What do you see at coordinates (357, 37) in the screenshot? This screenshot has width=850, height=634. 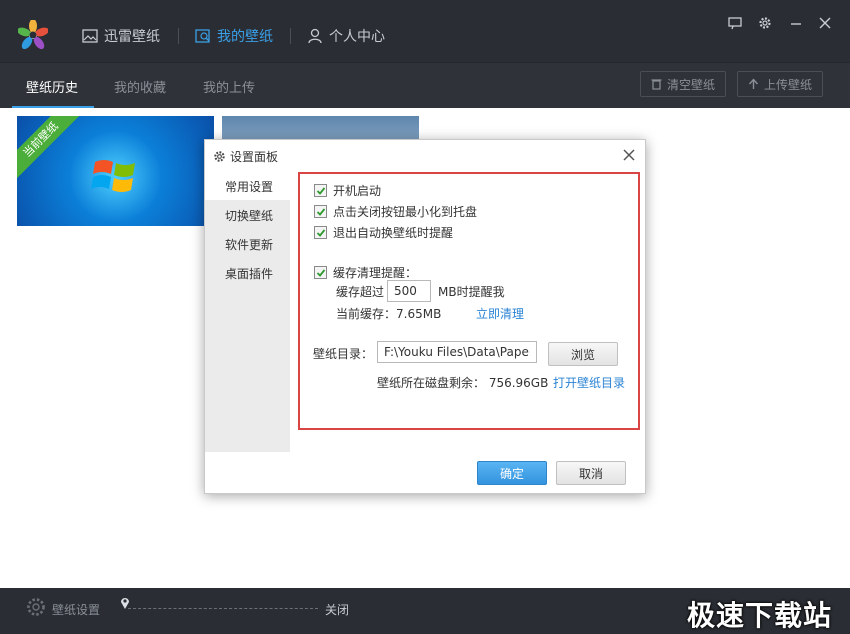 I see `nav-label: 个人中心` at bounding box center [357, 37].